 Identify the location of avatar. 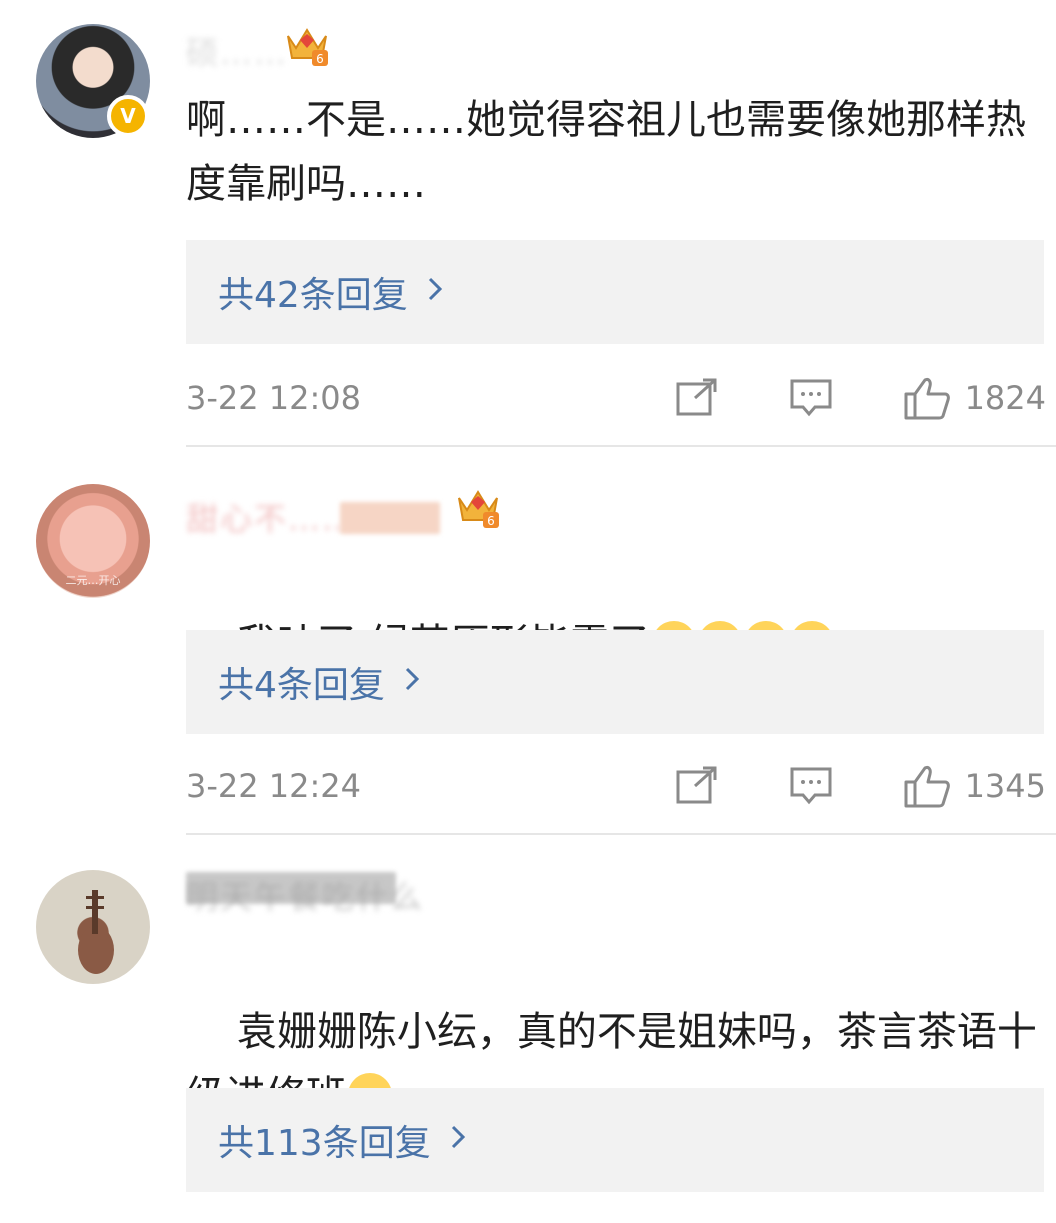
(93, 927).